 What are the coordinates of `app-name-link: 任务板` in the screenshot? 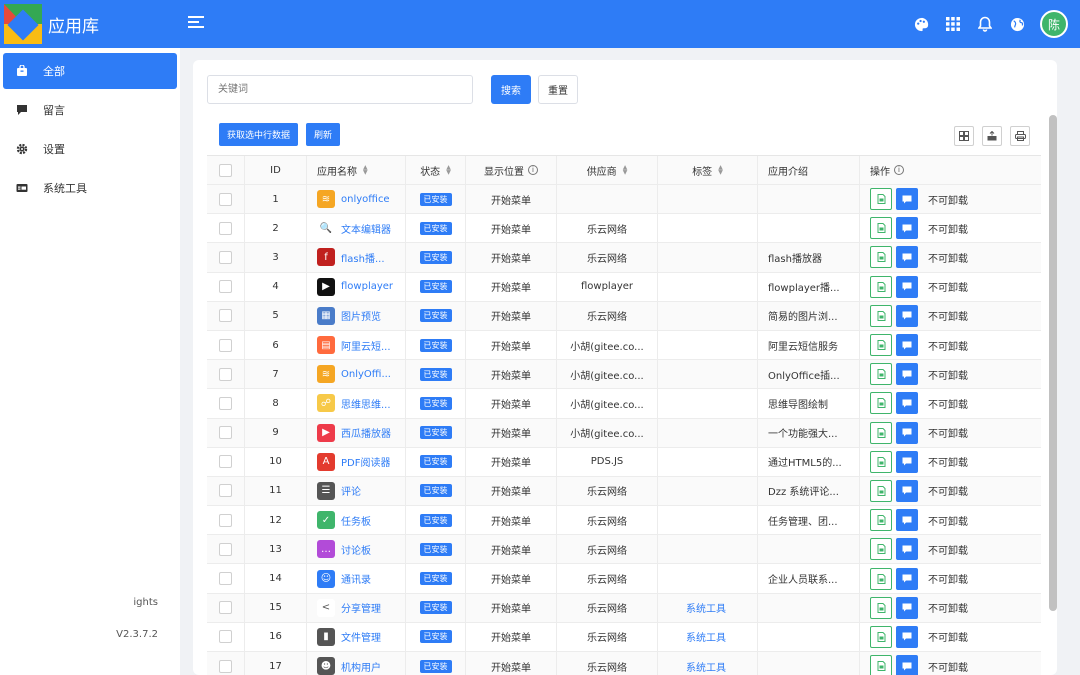 It's located at (356, 520).